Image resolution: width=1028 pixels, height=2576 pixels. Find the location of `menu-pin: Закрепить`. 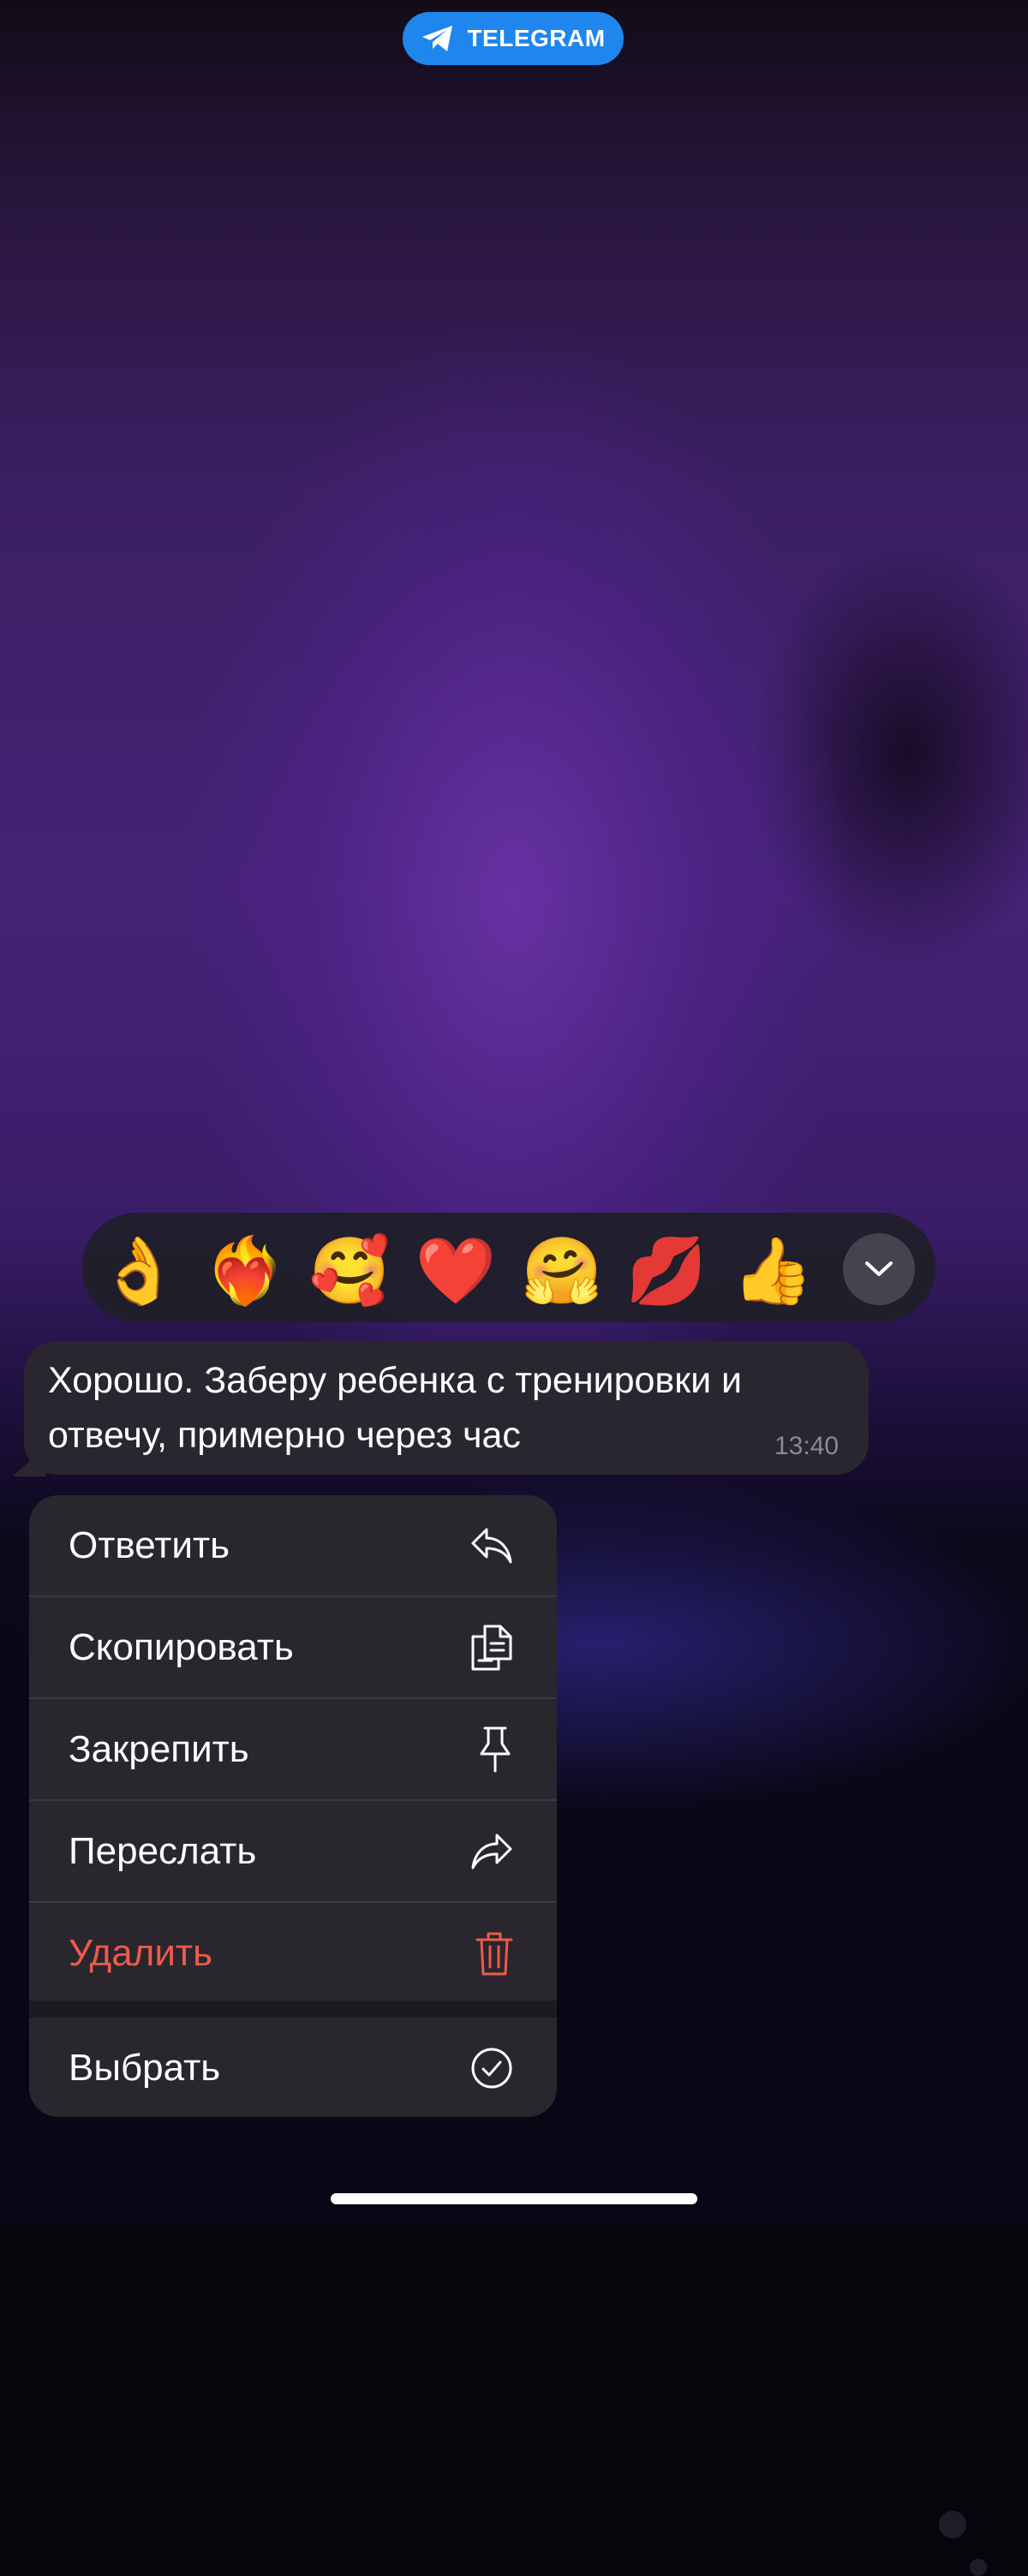

menu-pin: Закрепить is located at coordinates (293, 1749).